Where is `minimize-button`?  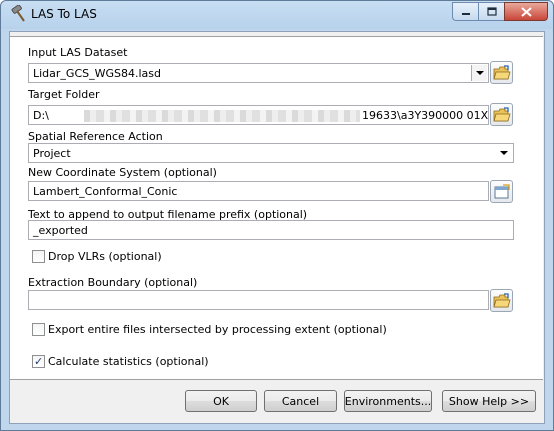 minimize-button is located at coordinates (465, 11).